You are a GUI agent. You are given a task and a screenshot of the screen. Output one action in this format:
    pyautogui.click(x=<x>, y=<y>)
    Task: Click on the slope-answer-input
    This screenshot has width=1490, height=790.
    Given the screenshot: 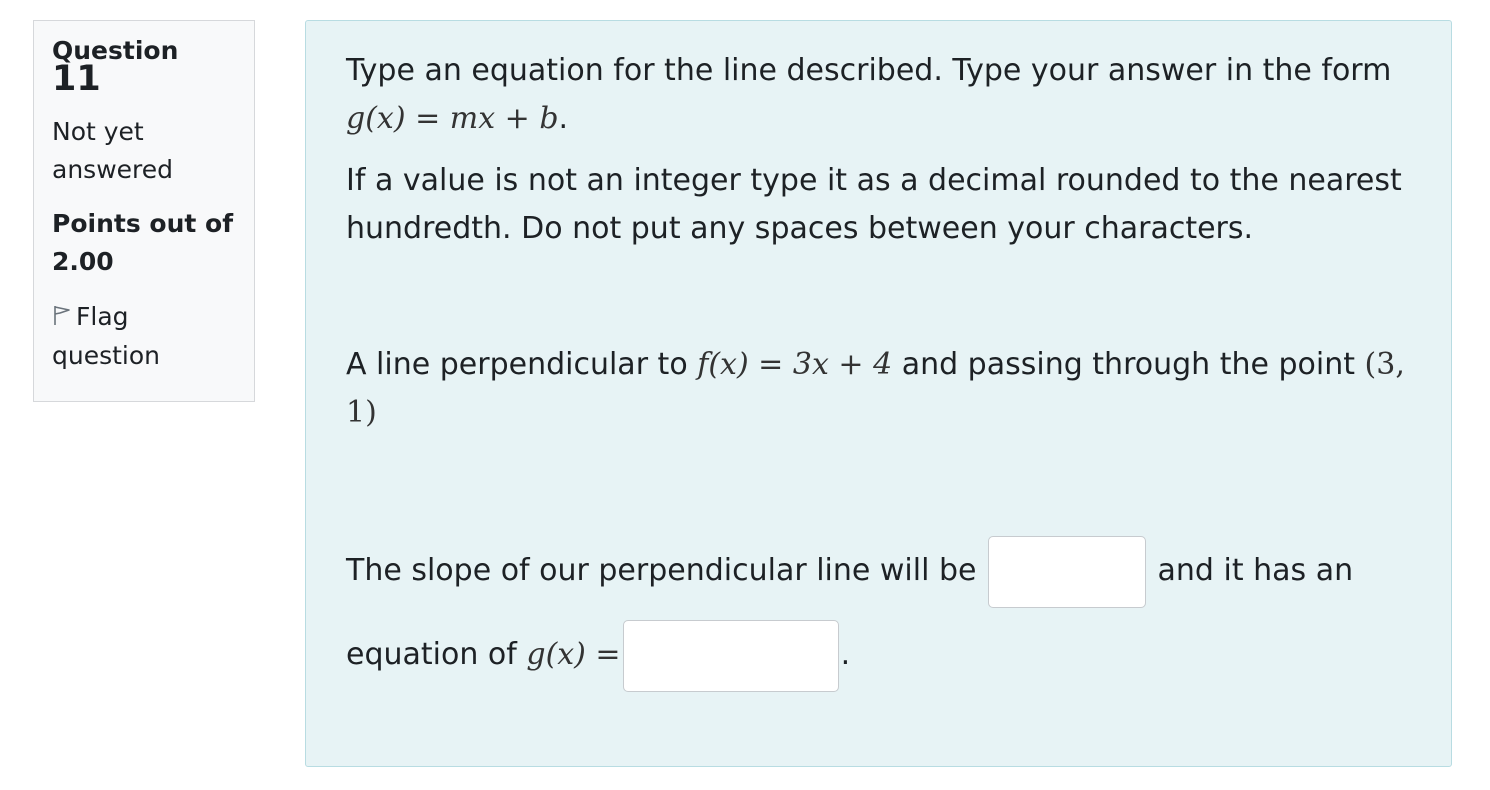 What is the action you would take?
    pyautogui.click(x=1067, y=571)
    